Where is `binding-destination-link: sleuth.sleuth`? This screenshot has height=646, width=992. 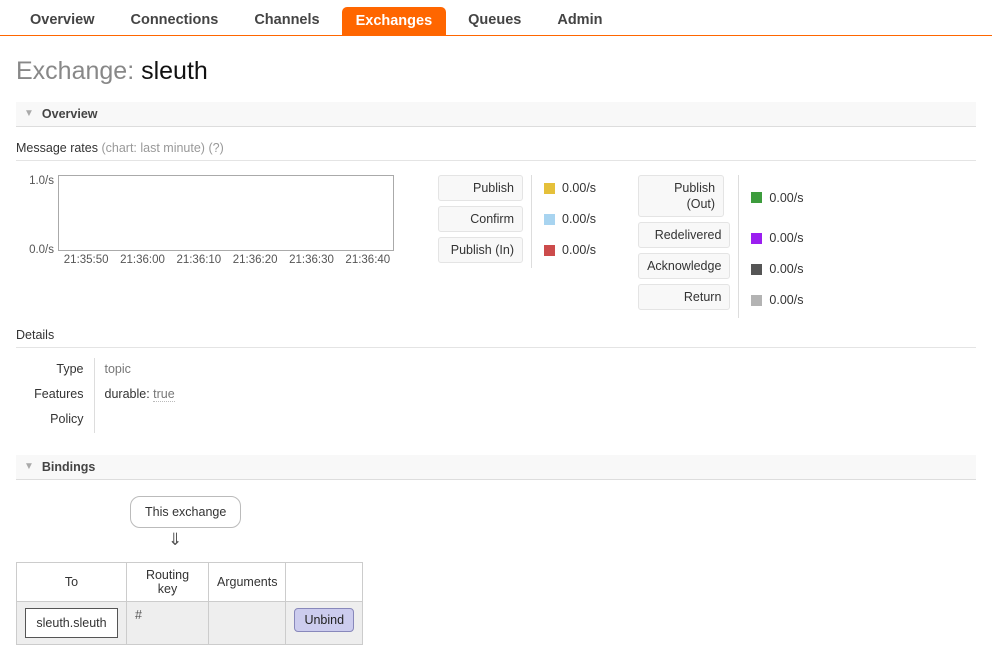 binding-destination-link: sleuth.sleuth is located at coordinates (71, 623).